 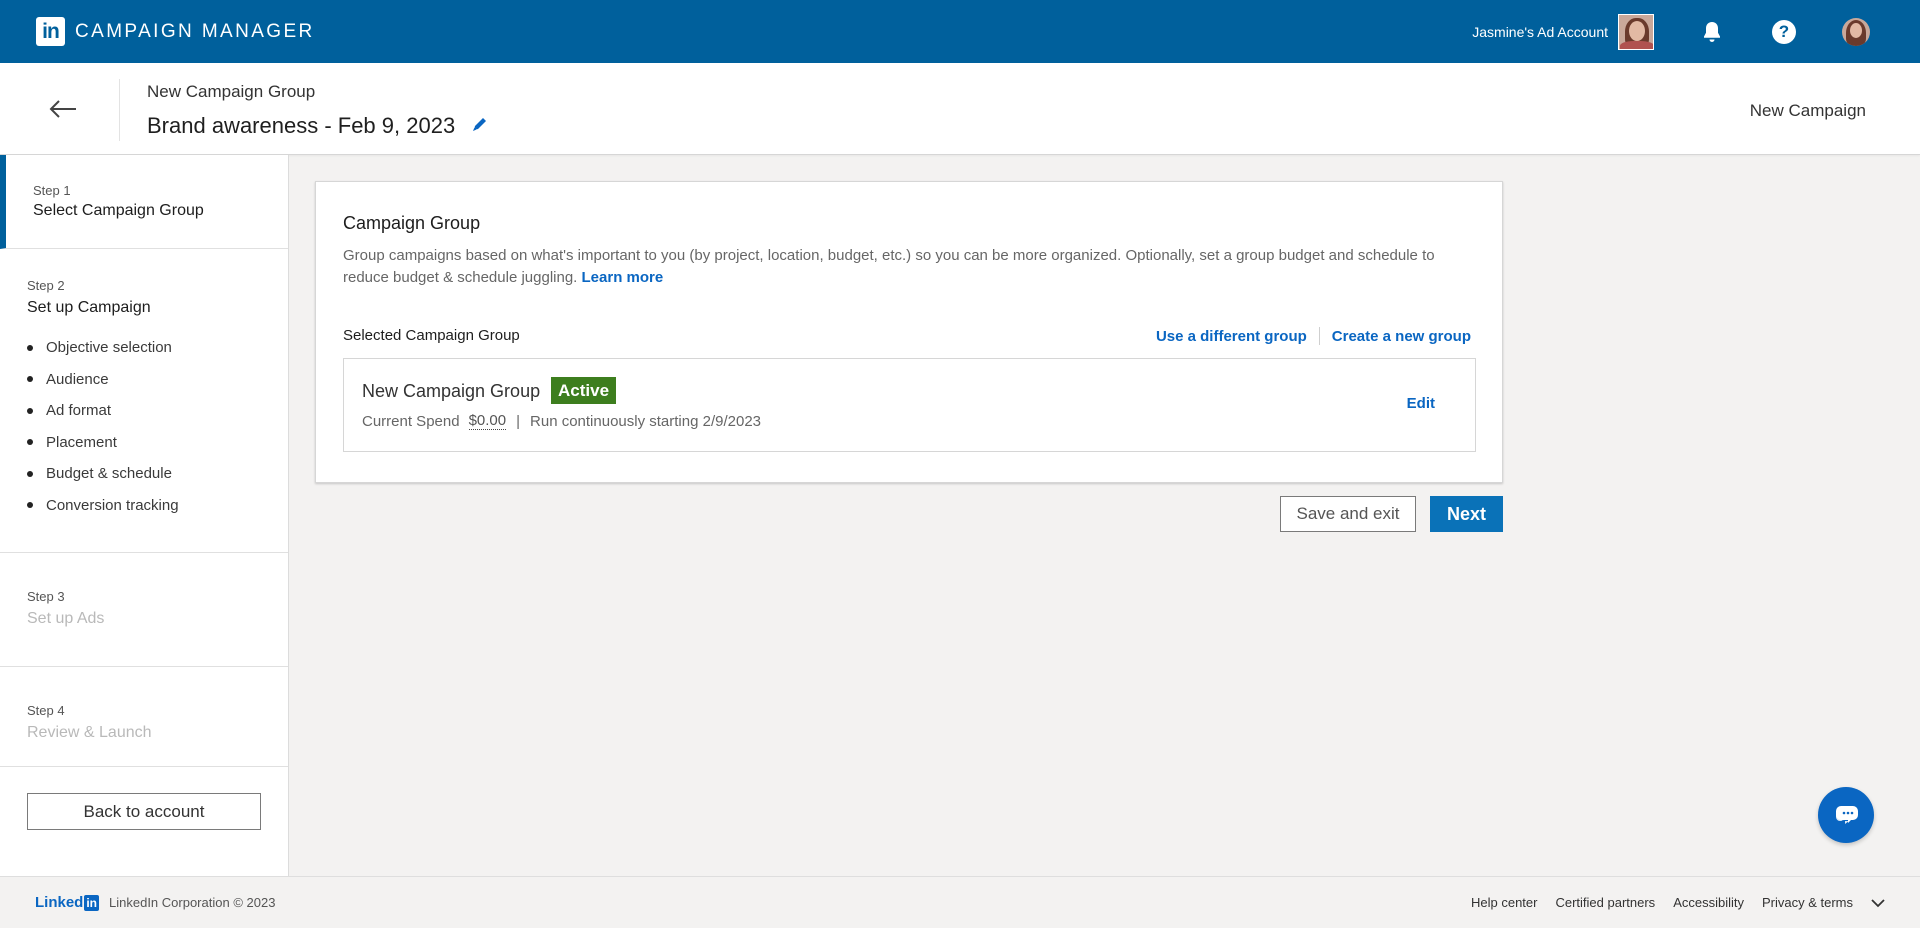 I want to click on photo-shirt, so click(x=1636, y=44).